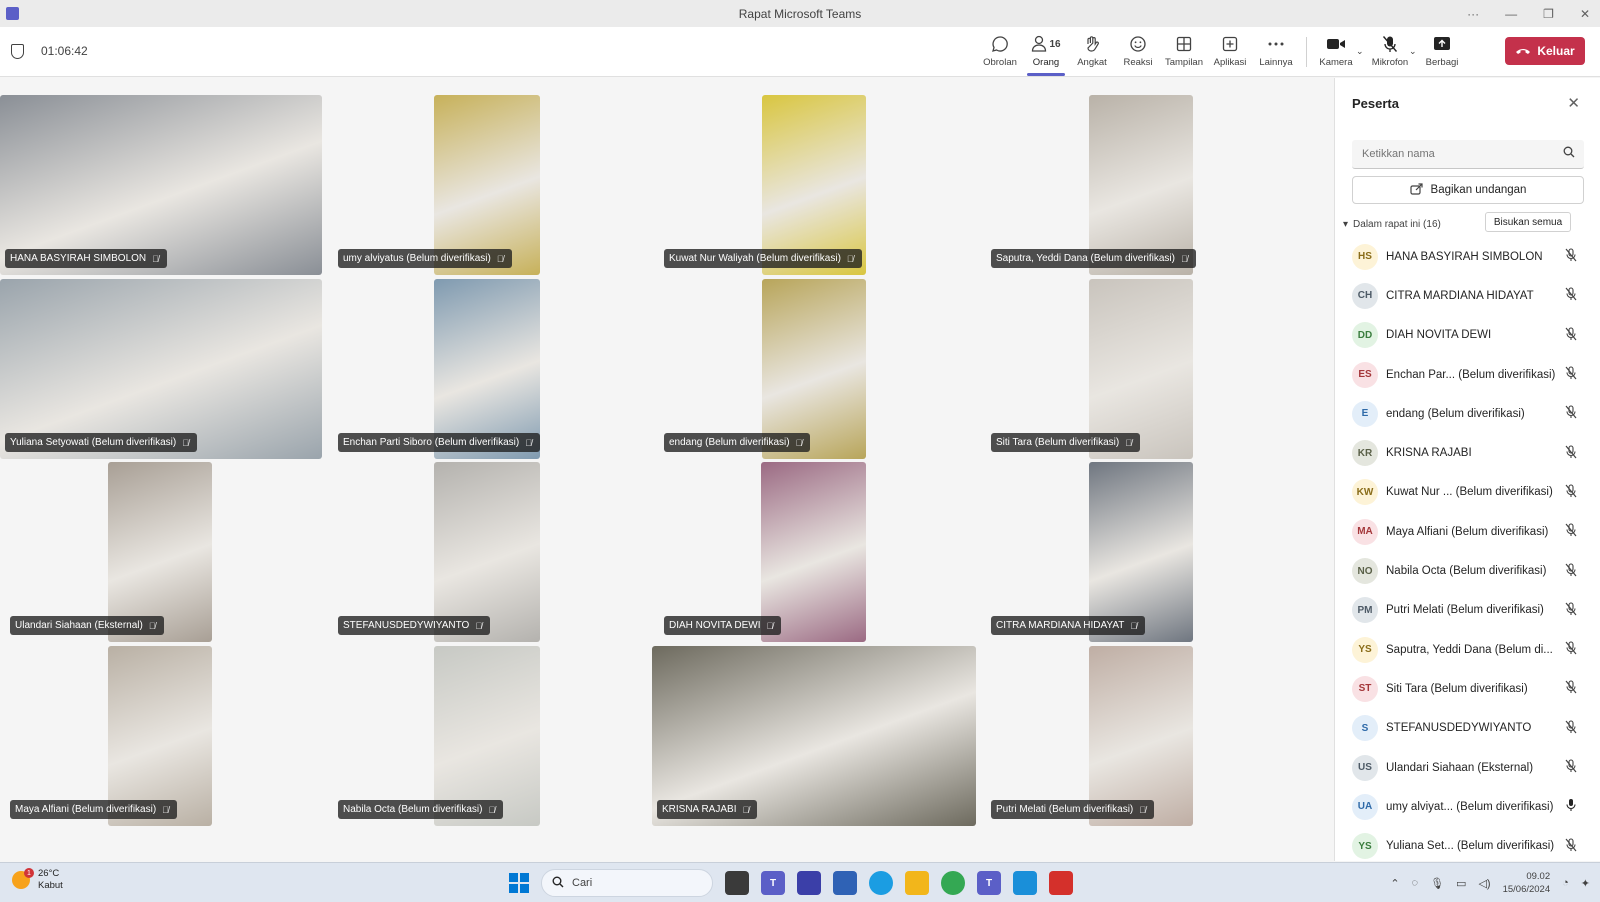 The width and height of the screenshot is (1600, 902). What do you see at coordinates (1467, 610) in the screenshot?
I see `participant-row: PM Putri Melati (Belum diverifikasi)` at bounding box center [1467, 610].